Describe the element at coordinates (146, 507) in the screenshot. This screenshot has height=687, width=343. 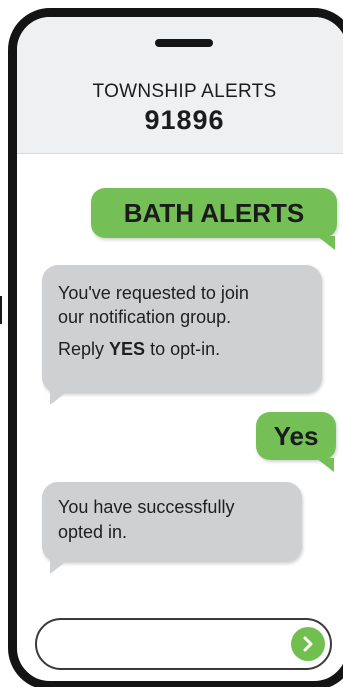
I see `message-line: You have successfully` at that location.